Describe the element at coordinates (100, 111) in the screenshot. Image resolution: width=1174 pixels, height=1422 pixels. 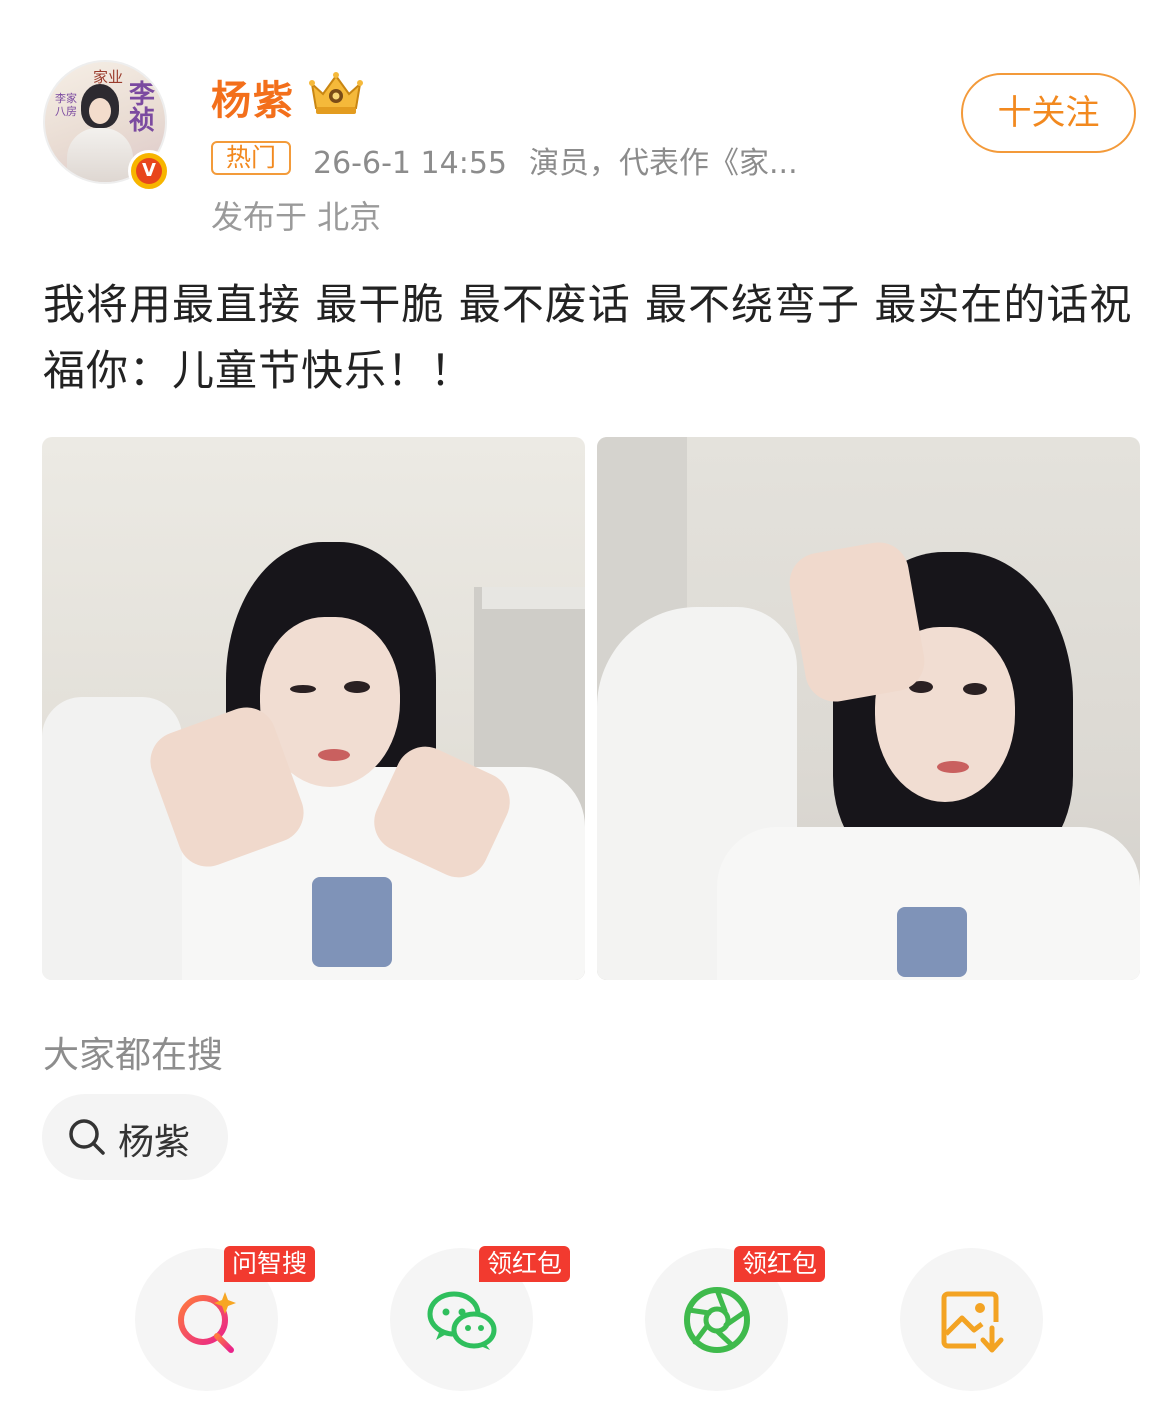
I see `avatar-figure-face` at that location.